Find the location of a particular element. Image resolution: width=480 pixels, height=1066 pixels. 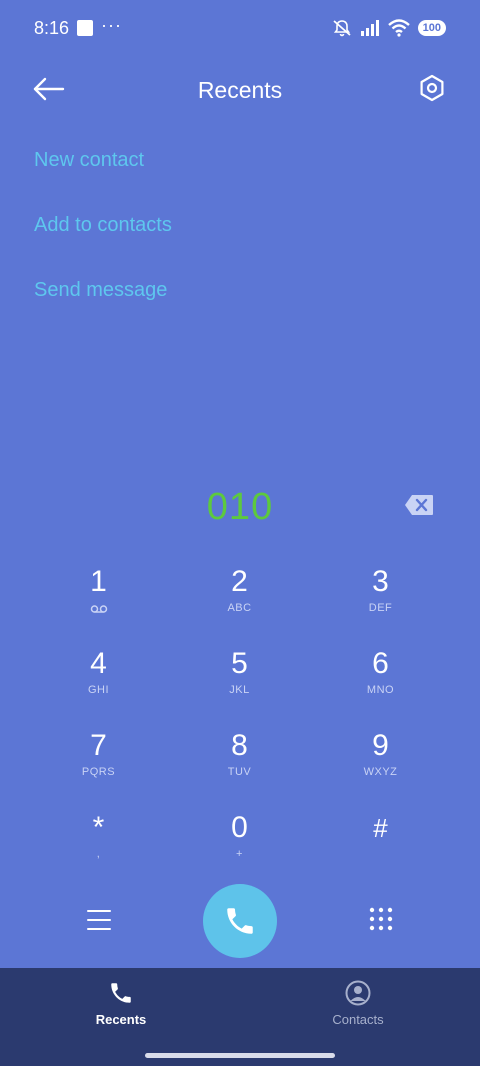

key-digit: 1 is located at coordinates (98, 581).